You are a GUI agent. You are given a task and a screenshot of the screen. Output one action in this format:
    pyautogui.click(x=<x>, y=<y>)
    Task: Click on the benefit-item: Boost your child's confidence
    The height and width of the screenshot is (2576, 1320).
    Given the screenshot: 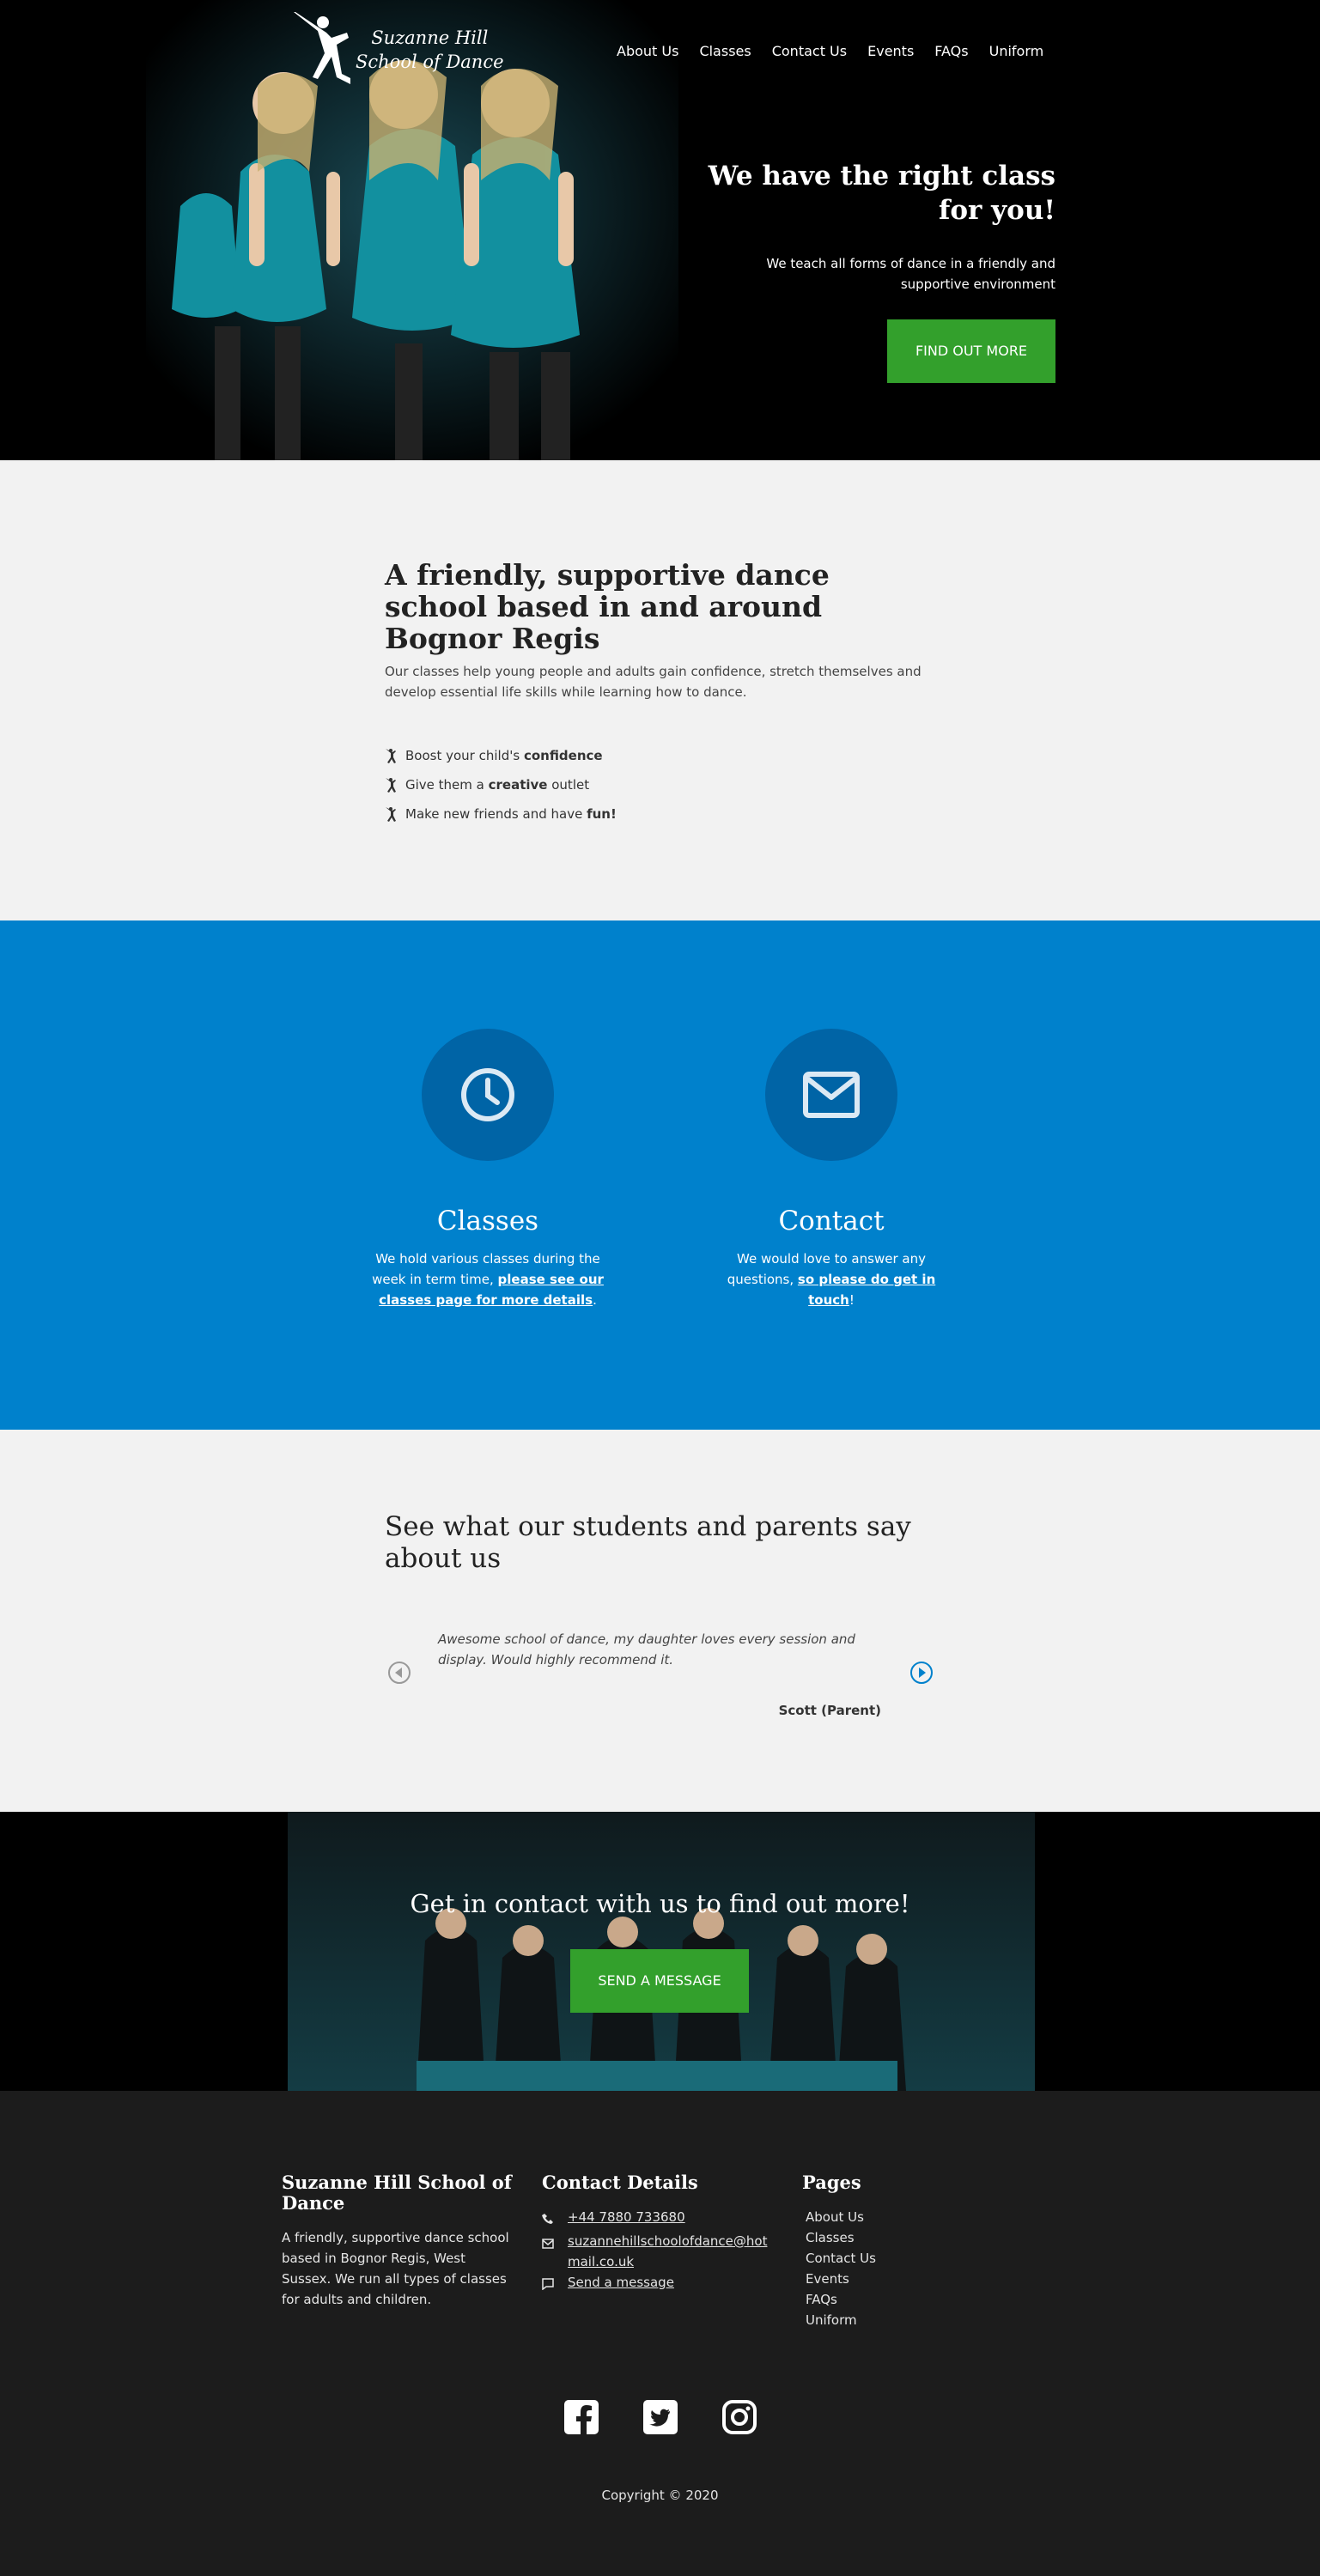 What is the action you would take?
    pyautogui.click(x=501, y=755)
    